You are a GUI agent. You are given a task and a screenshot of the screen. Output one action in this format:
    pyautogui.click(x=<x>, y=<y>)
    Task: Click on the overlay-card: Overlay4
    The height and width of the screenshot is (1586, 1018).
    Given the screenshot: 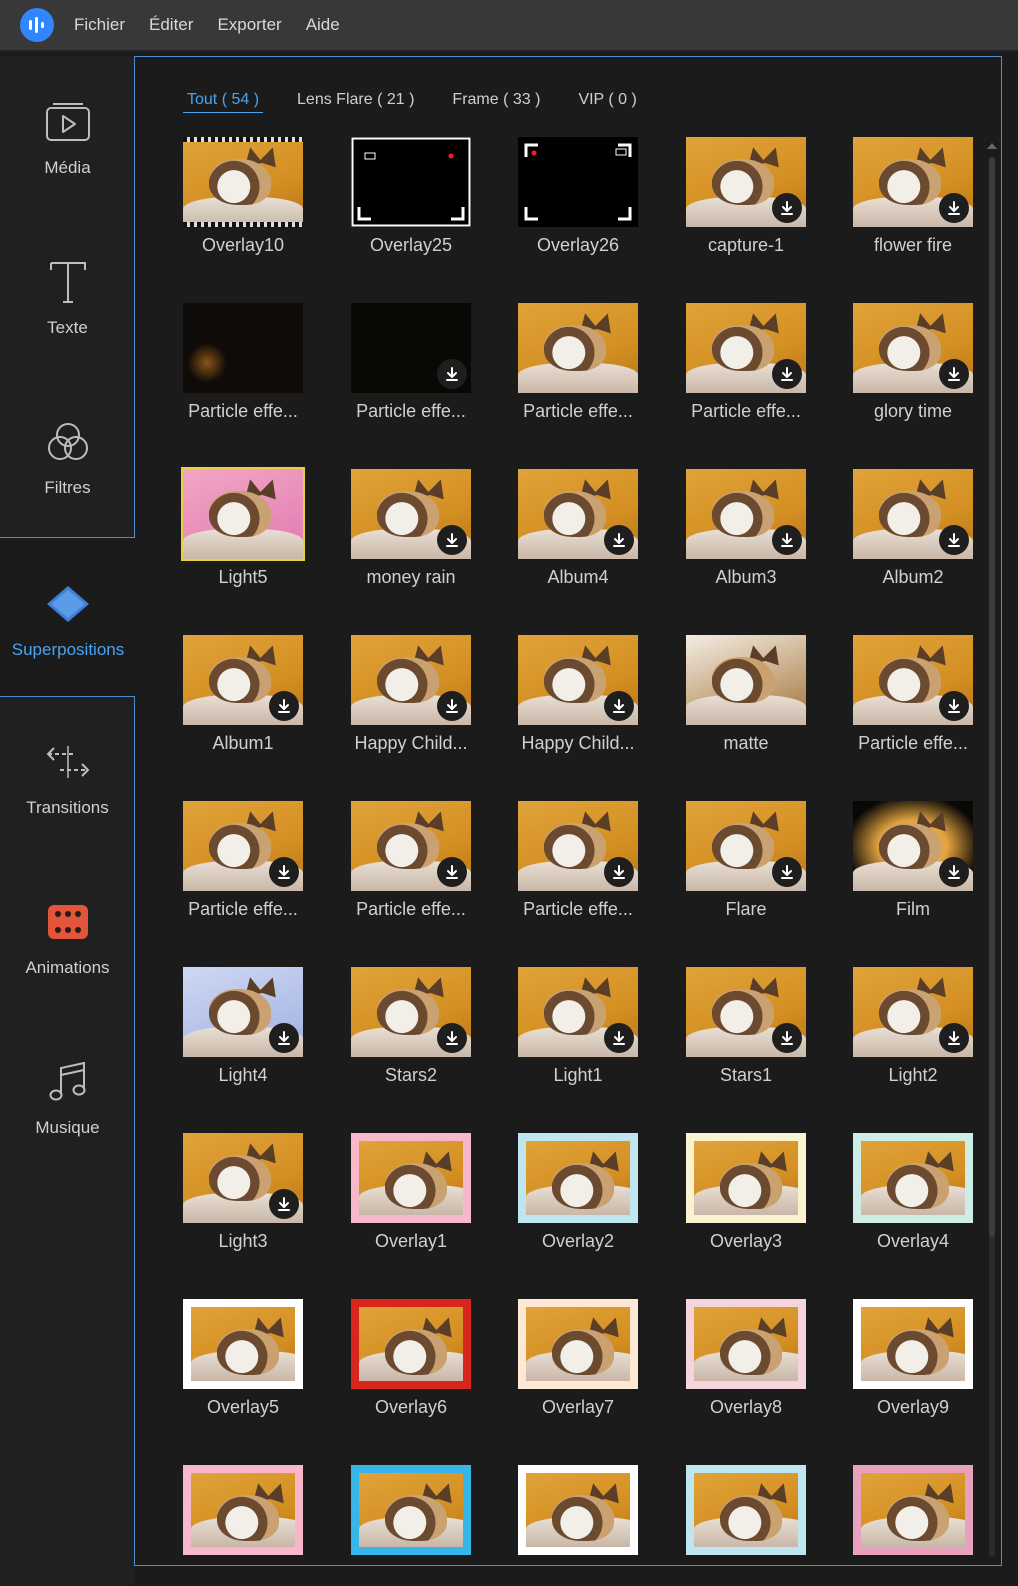 What is the action you would take?
    pyautogui.click(x=913, y=1208)
    